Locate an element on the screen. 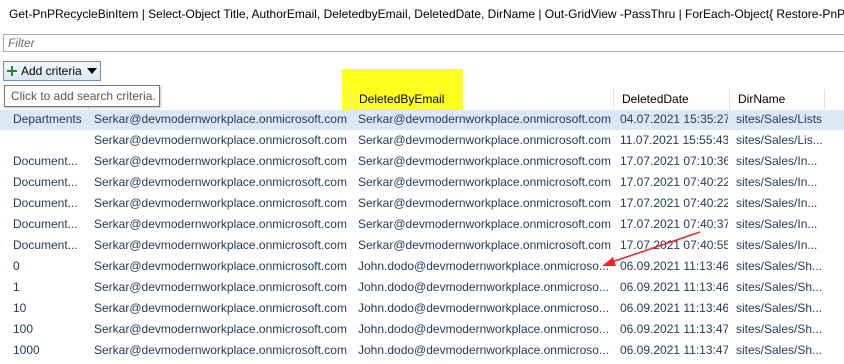  cell-title: 1 is located at coordinates (16, 287).